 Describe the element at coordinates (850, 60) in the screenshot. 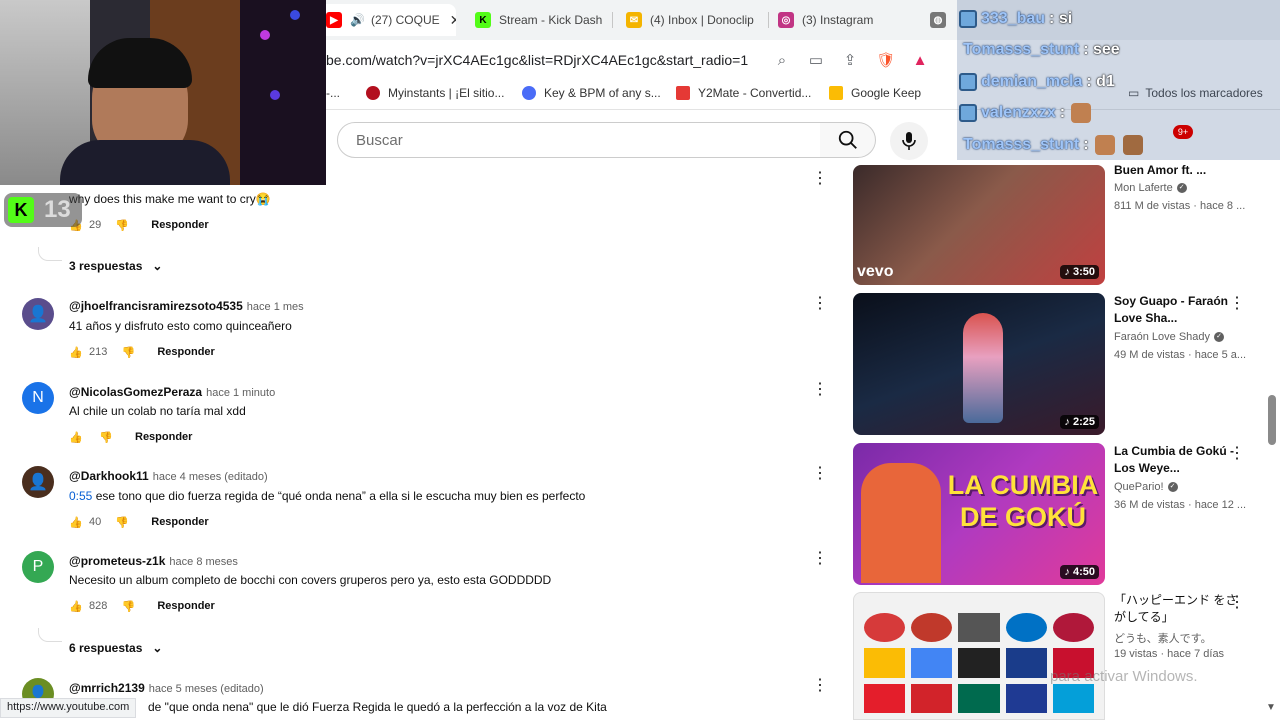

I see `share-icon: ⇪` at that location.